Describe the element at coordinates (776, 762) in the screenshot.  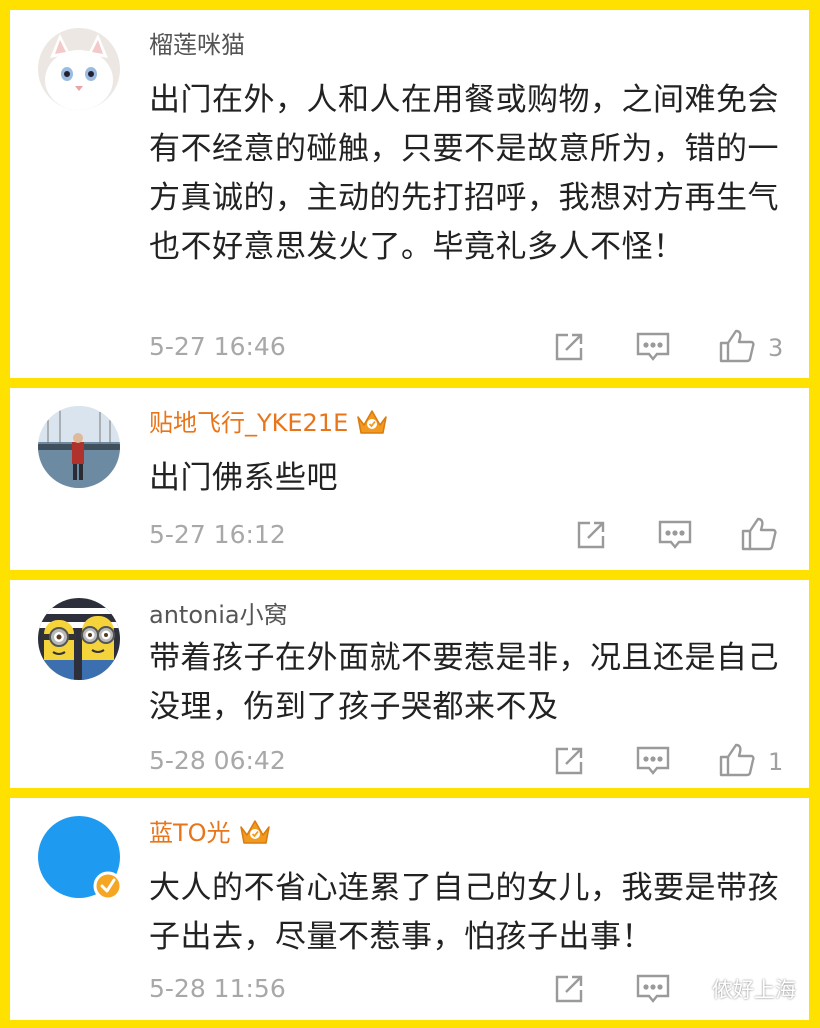
I see `like-count: 1` at that location.